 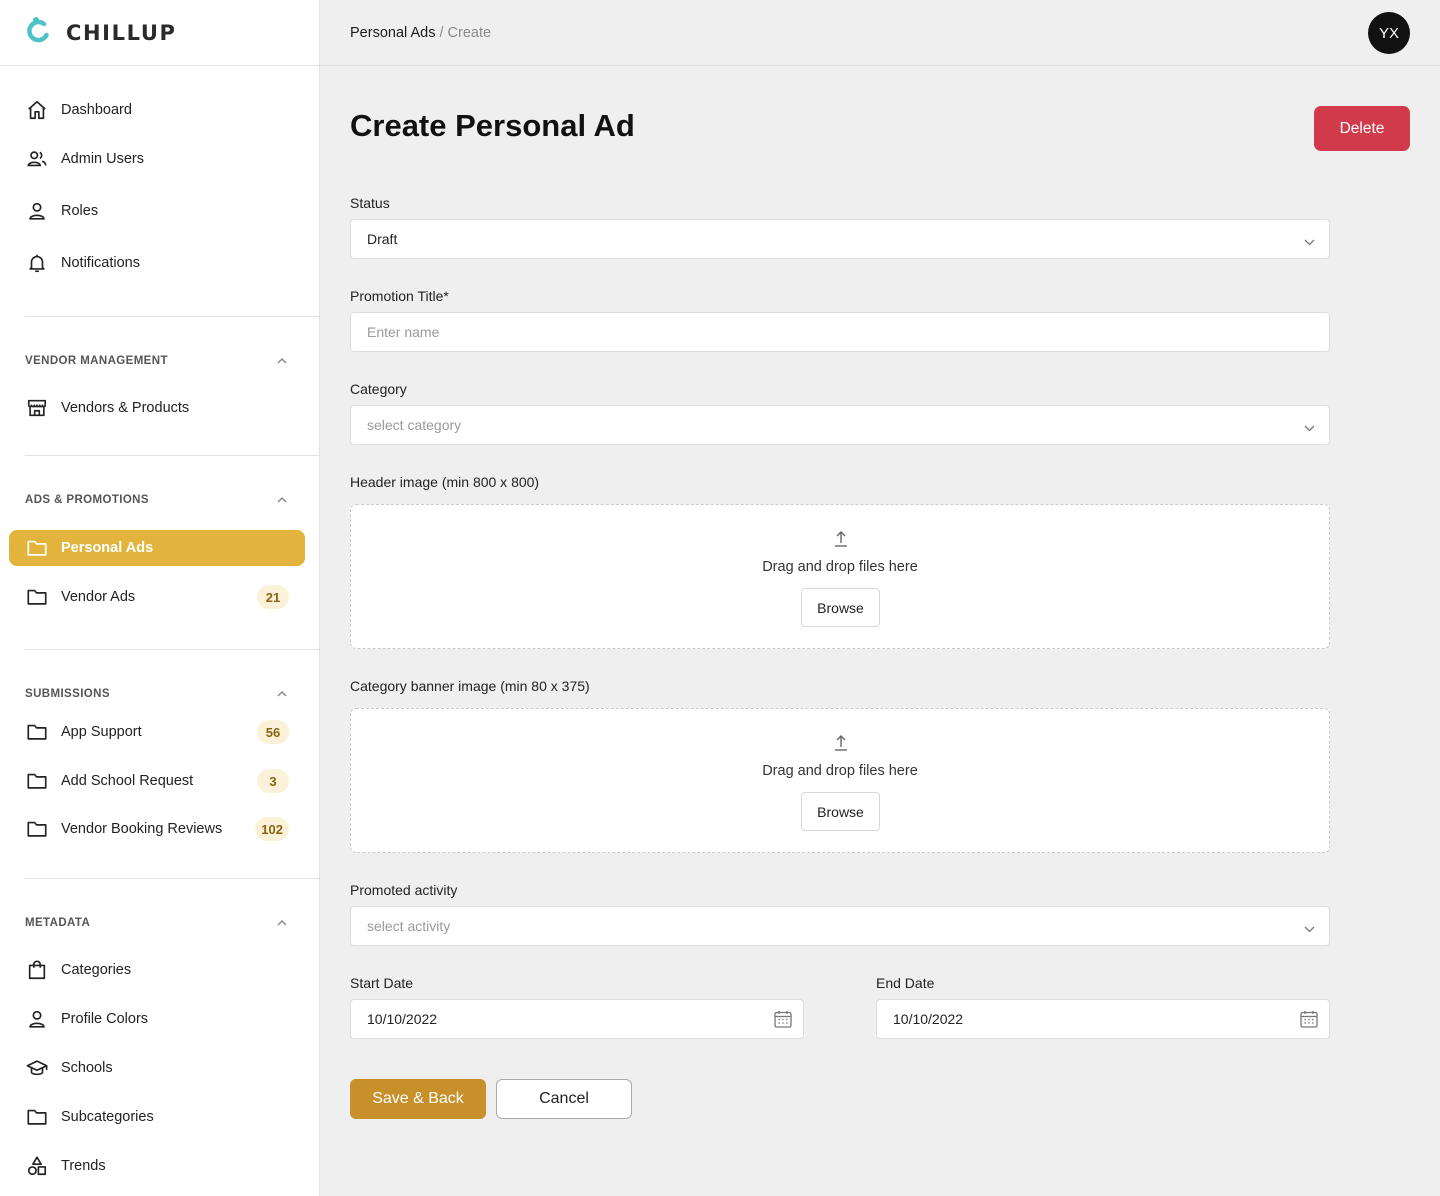 I want to click on sidebar-item-label: Categories, so click(x=96, y=970).